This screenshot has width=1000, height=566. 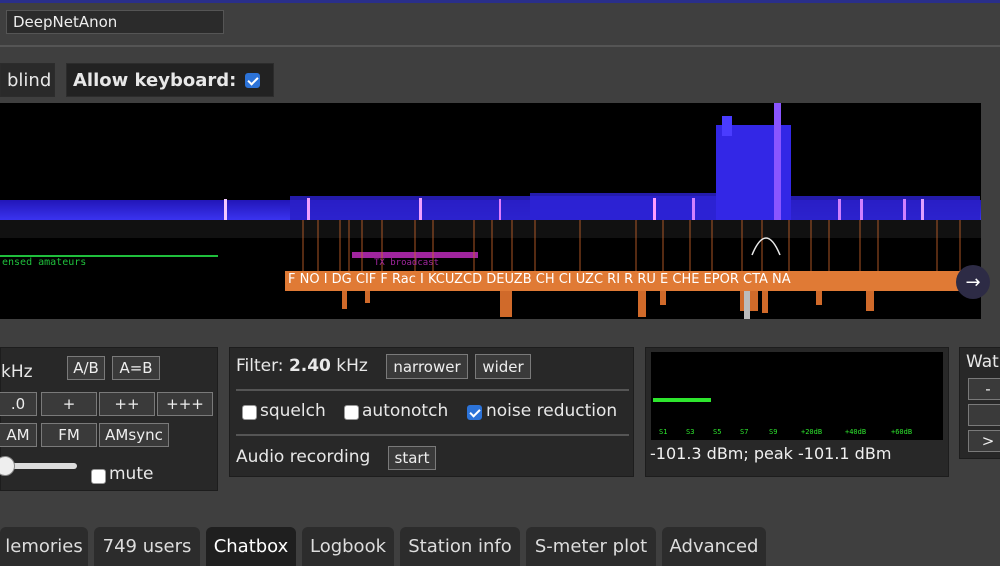 I want to click on signal-block-top, so click(x=727, y=126).